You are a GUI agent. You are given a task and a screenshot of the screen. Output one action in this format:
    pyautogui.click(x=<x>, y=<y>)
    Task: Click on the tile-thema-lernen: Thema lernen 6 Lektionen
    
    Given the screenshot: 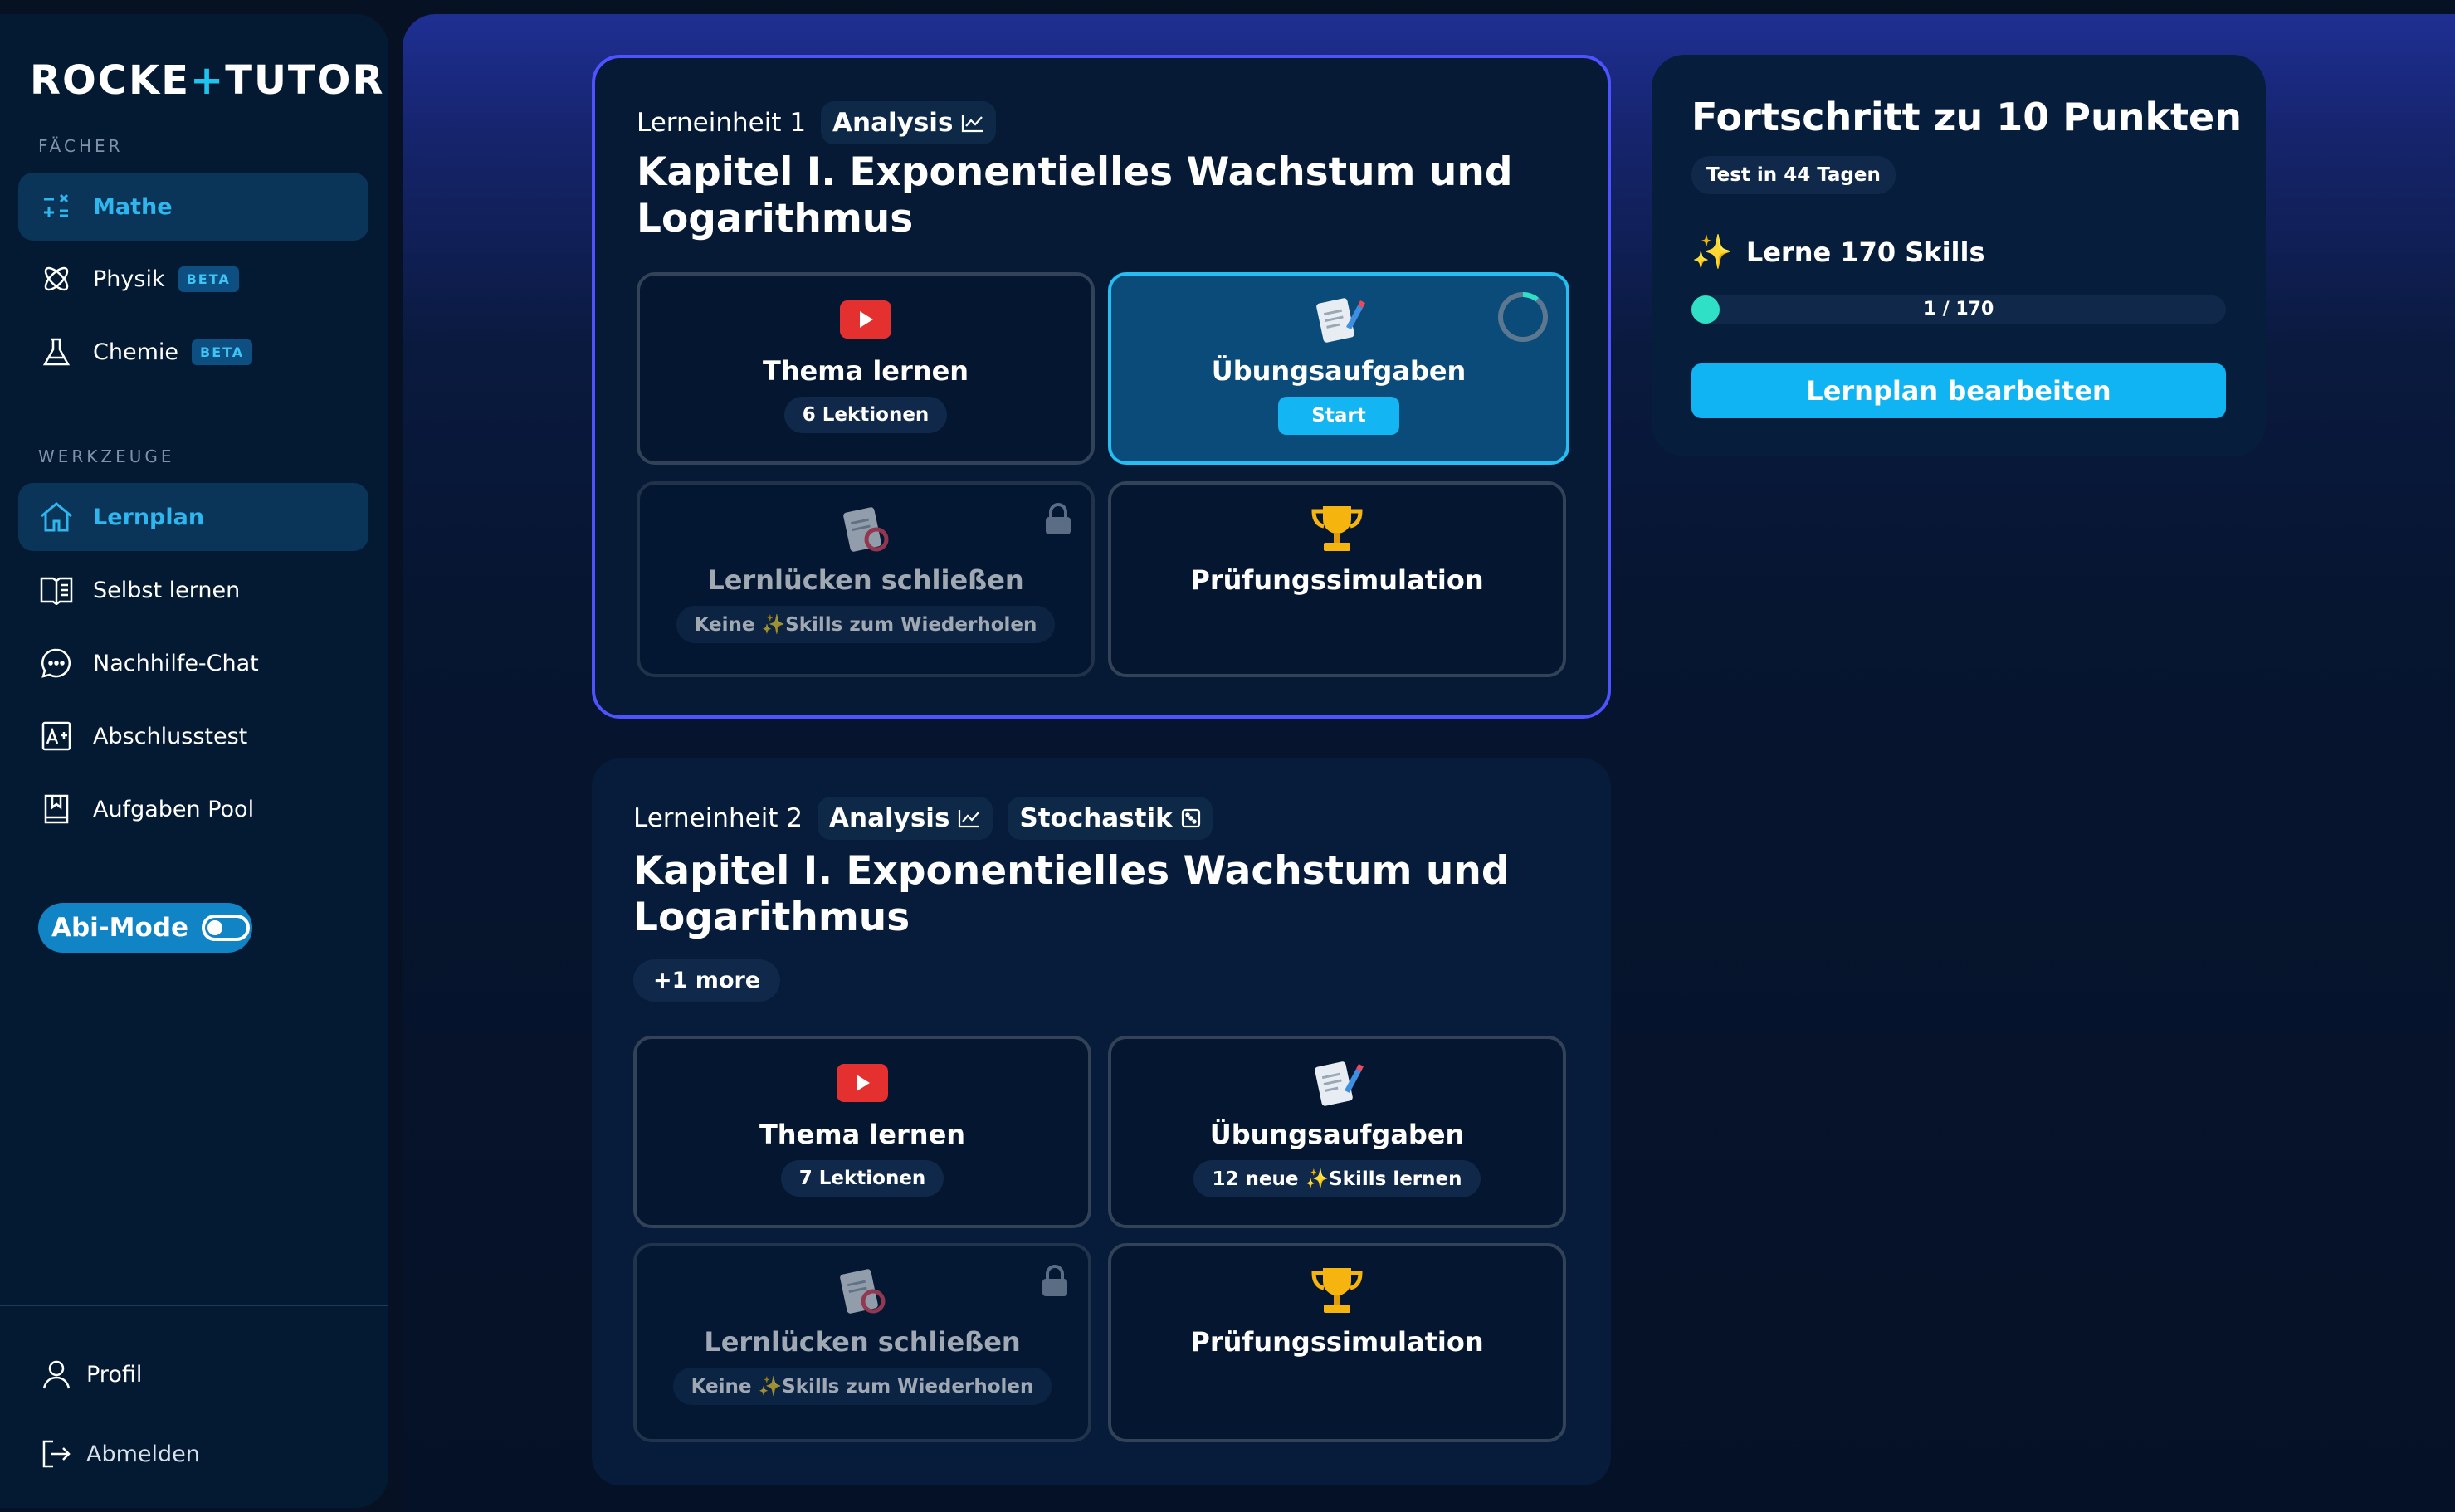 What is the action you would take?
    pyautogui.click(x=866, y=369)
    